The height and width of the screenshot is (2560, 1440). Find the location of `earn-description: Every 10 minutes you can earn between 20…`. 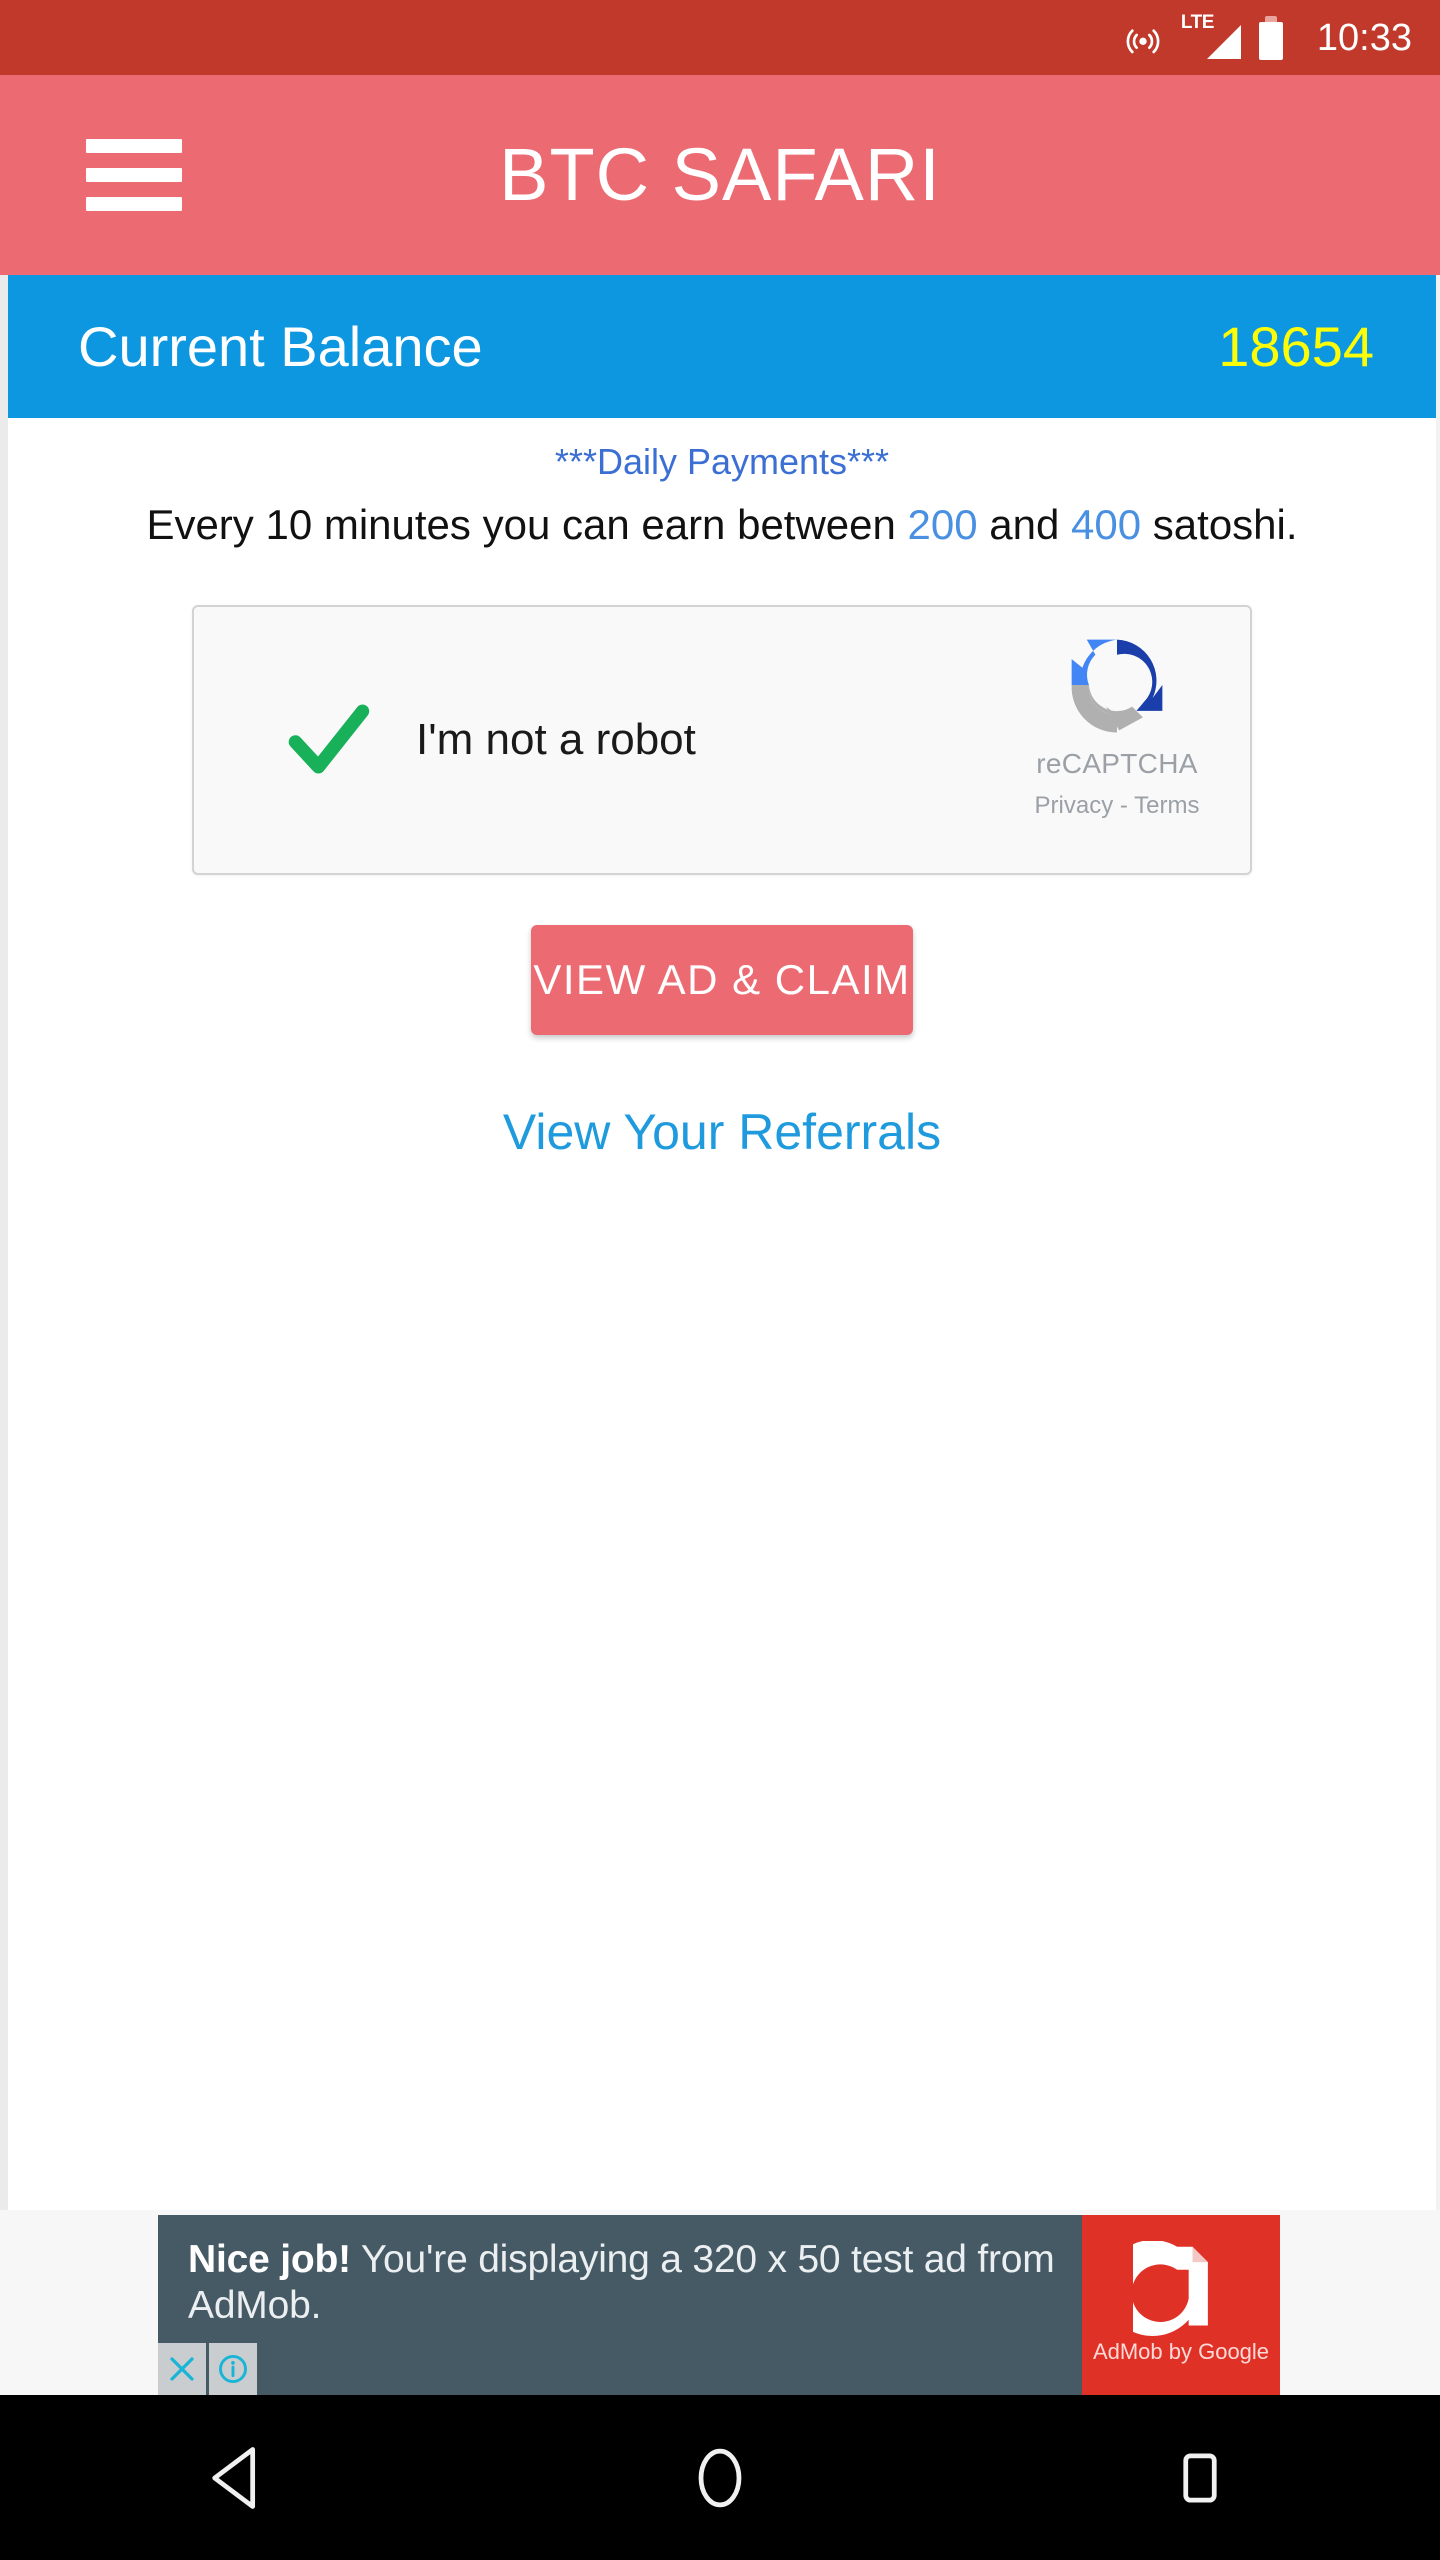

earn-description: Every 10 minutes you can earn between 20… is located at coordinates (722, 525).